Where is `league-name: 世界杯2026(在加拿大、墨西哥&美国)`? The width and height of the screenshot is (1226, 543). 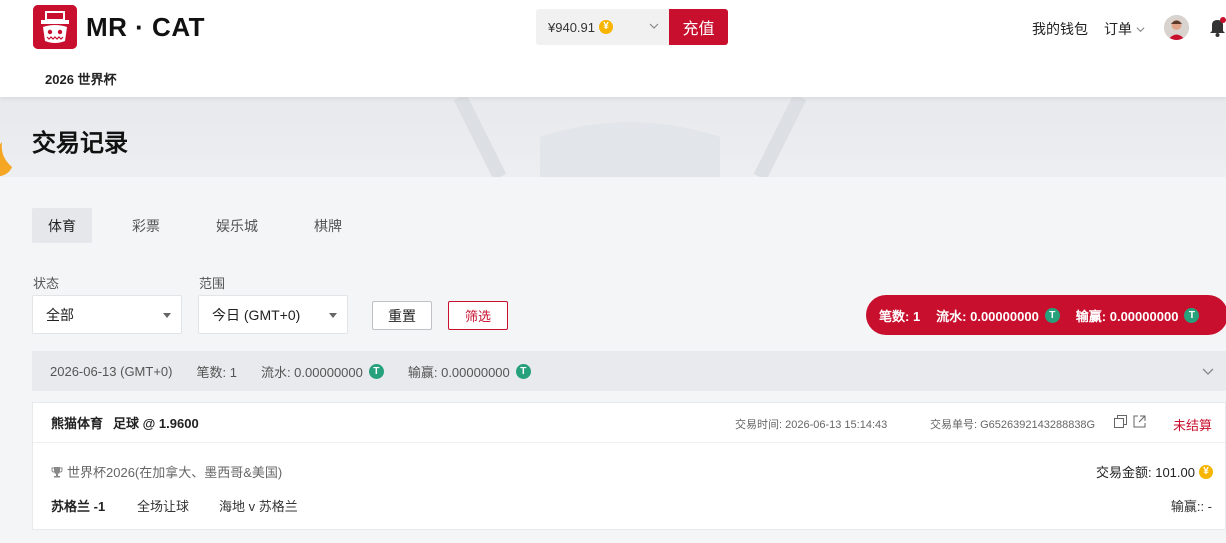
league-name: 世界杯2026(在加拿大、墨西哥&美国) is located at coordinates (175, 472).